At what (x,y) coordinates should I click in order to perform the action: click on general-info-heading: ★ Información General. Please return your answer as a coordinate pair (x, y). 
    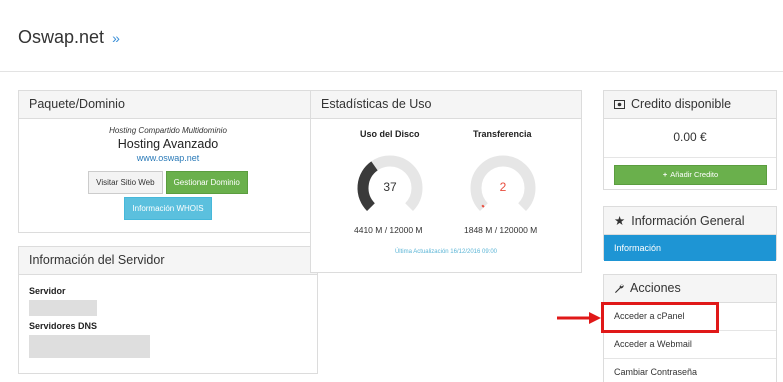
    Looking at the image, I should click on (690, 221).